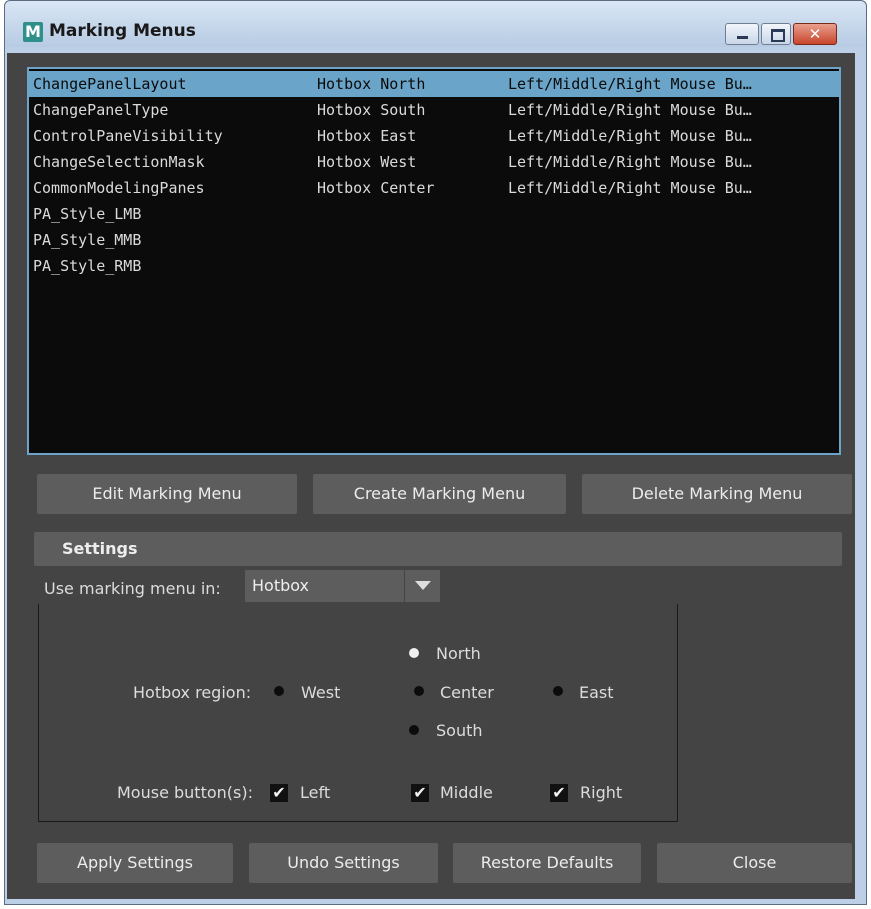 The height and width of the screenshot is (909, 871). Describe the element at coordinates (185, 792) in the screenshot. I see `mouse-buttons-label: Mouse button(s):` at that location.